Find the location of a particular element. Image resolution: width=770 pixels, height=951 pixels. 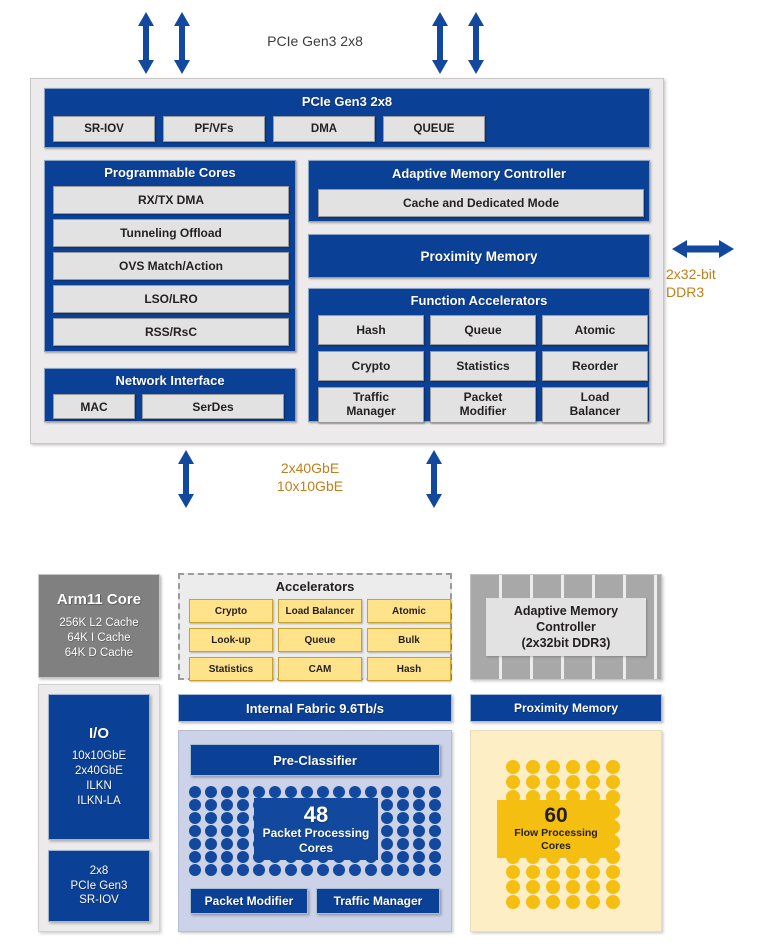

pc-chip-rxtx-dma: RX/TX DMA is located at coordinates (171, 200).